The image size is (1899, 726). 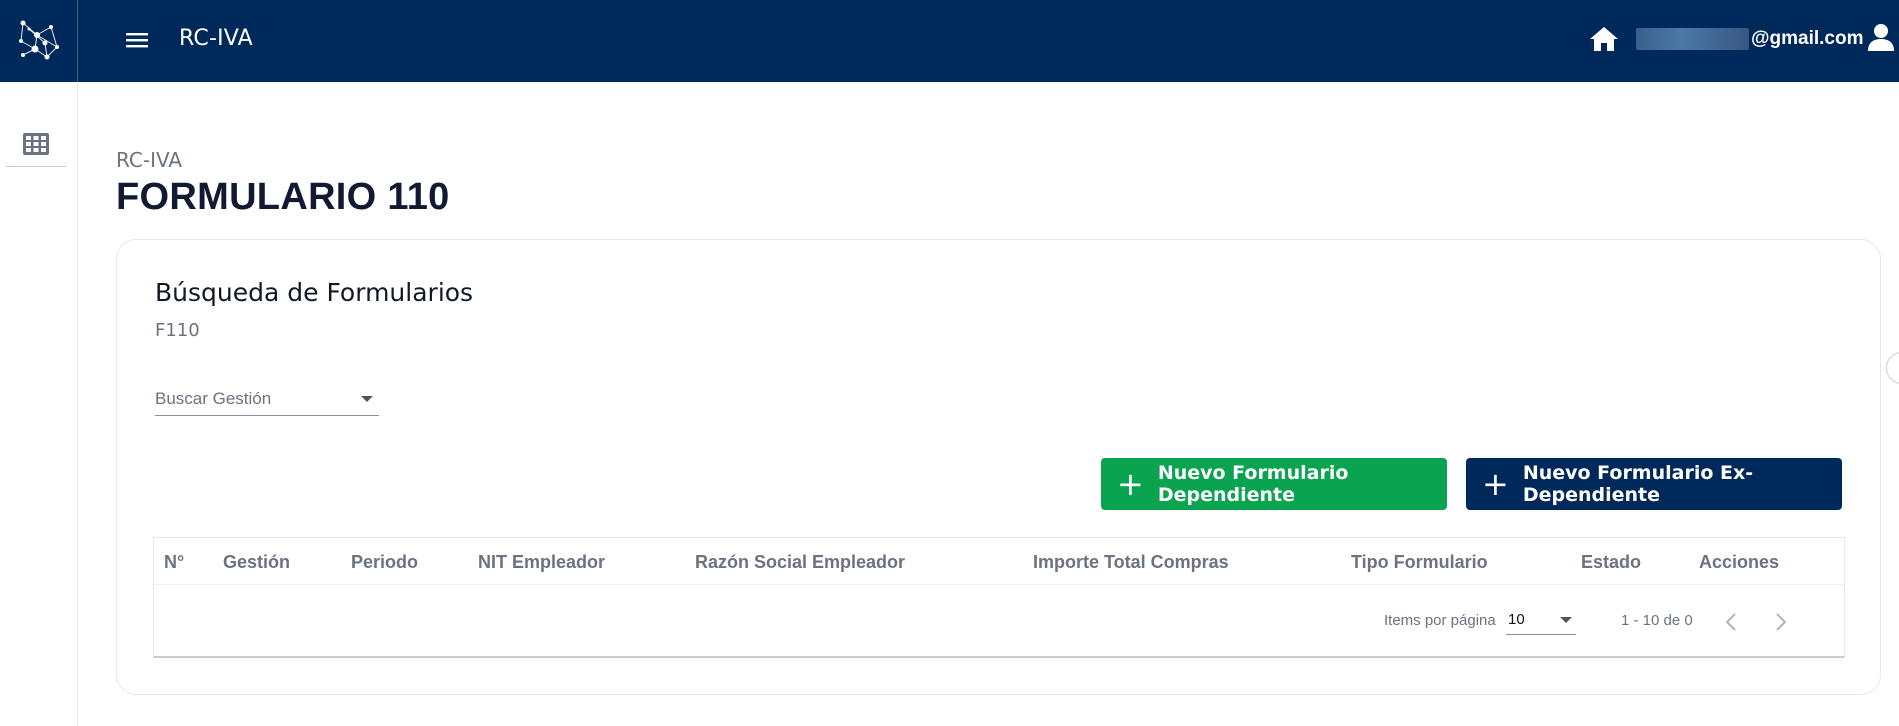 What do you see at coordinates (174, 562) in the screenshot?
I see `column-header-numero: N°` at bounding box center [174, 562].